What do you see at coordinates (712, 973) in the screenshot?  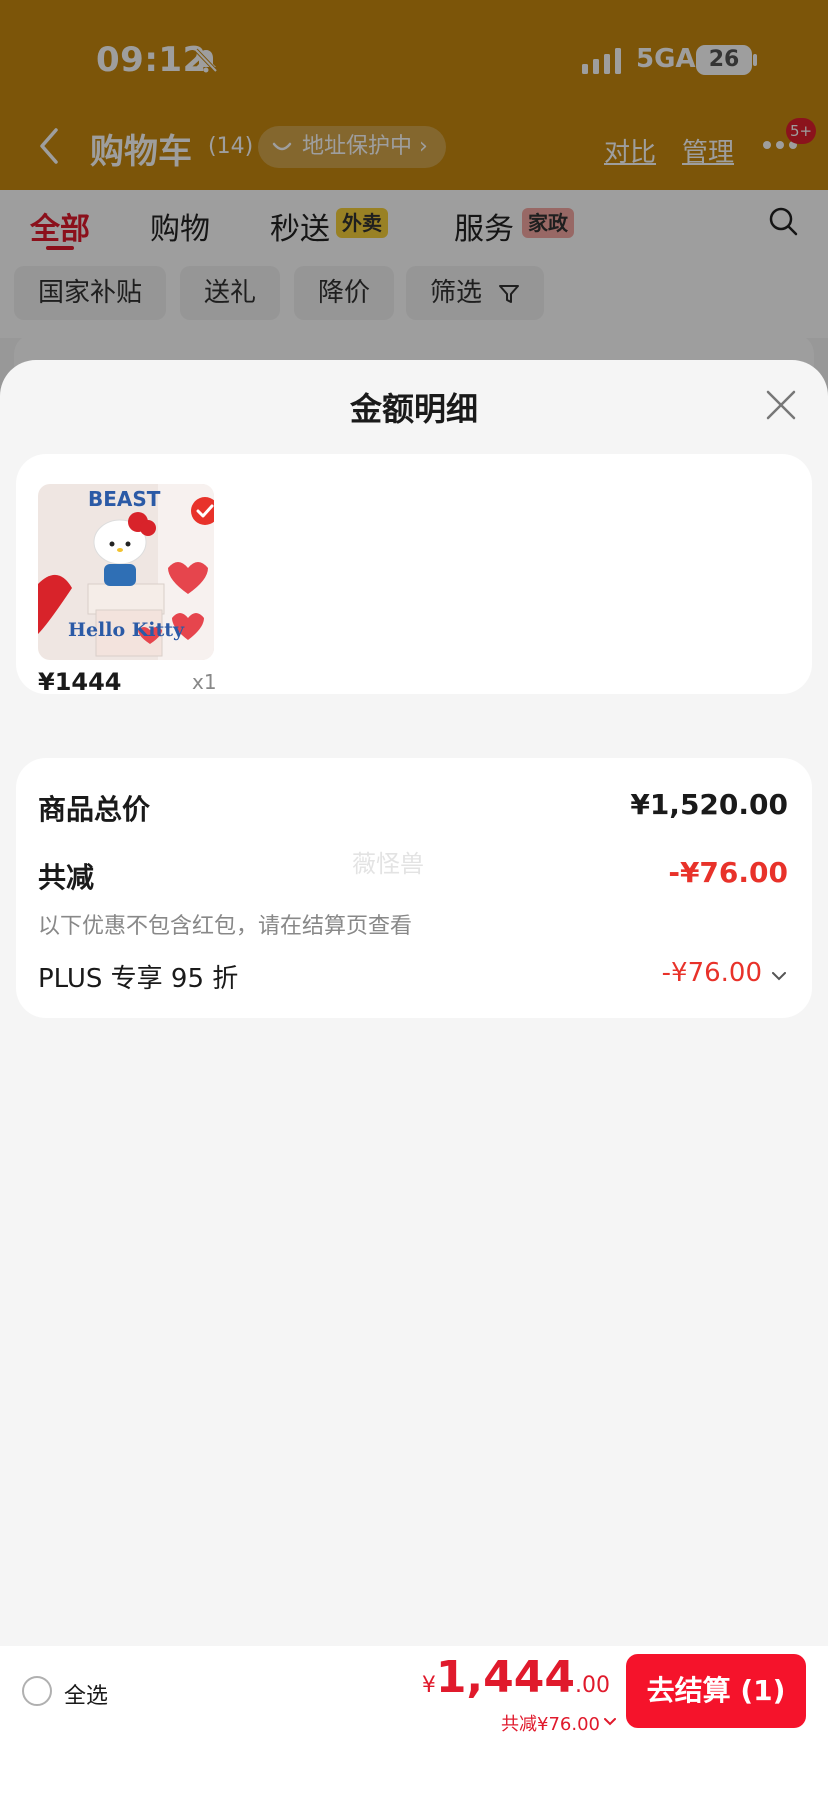 I see `plus-discount-value: -¥76.00` at bounding box center [712, 973].